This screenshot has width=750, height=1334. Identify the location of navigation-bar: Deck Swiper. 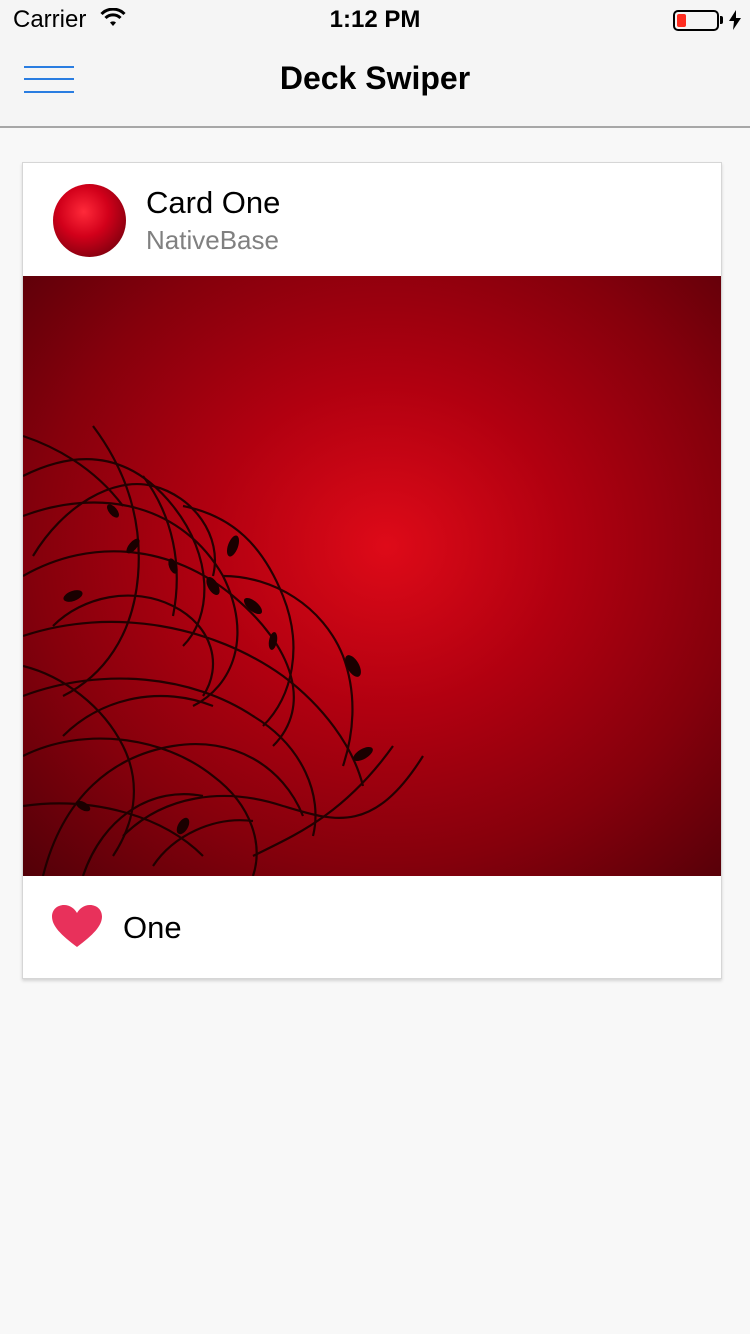
(375, 84).